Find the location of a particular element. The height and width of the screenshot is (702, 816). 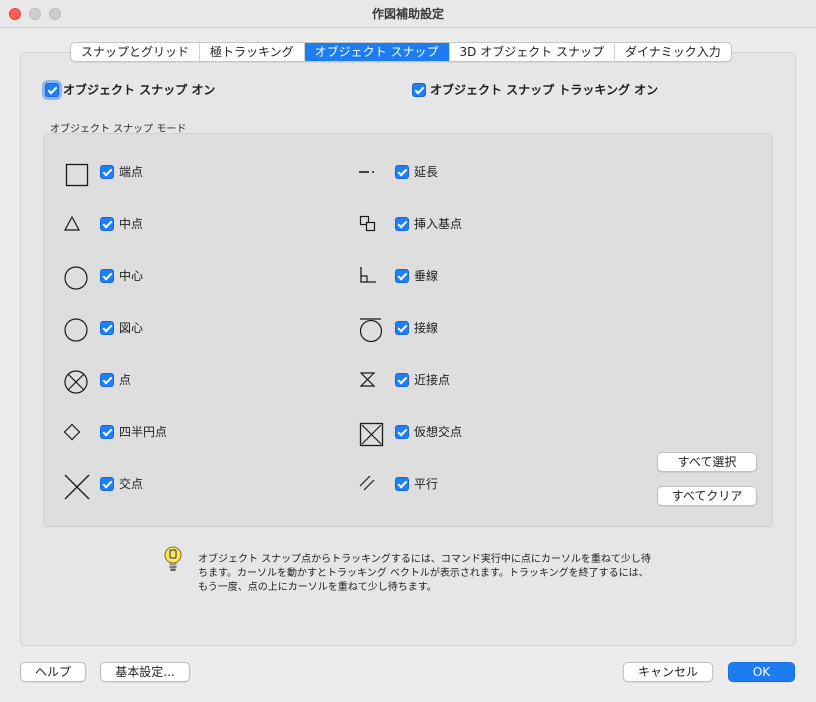

centroid-label: 図心 is located at coordinates (131, 328).